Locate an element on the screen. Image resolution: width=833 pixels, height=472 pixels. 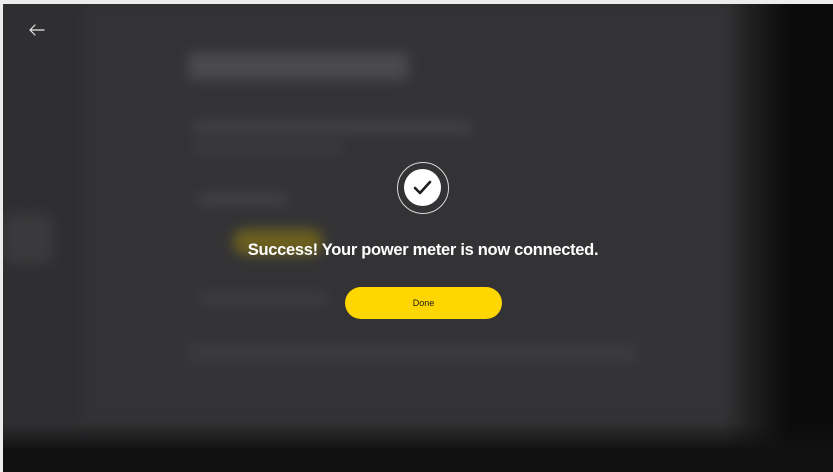
checkmark-disc is located at coordinates (422, 187).